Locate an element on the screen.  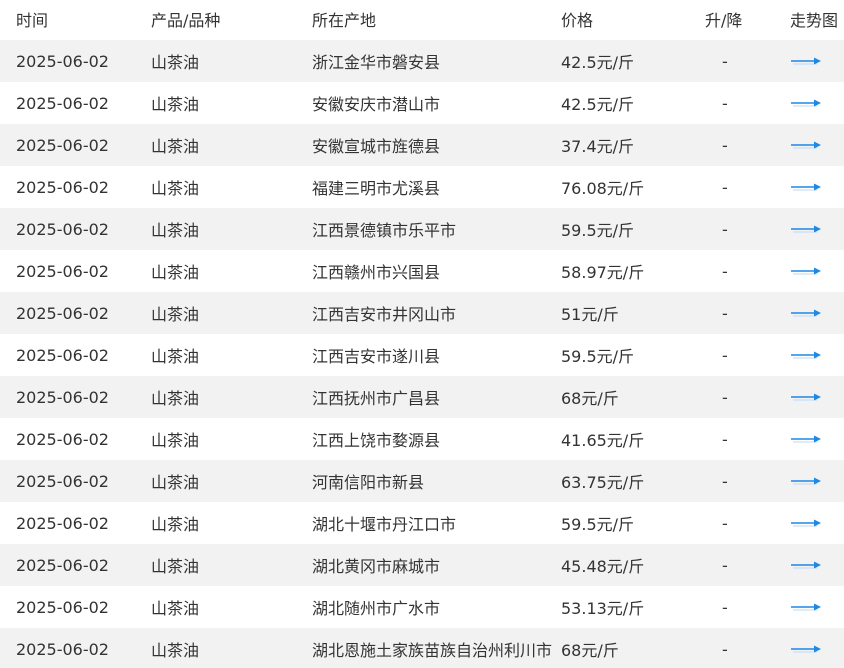
row-location: 湖北随州市广水市 is located at coordinates (376, 608).